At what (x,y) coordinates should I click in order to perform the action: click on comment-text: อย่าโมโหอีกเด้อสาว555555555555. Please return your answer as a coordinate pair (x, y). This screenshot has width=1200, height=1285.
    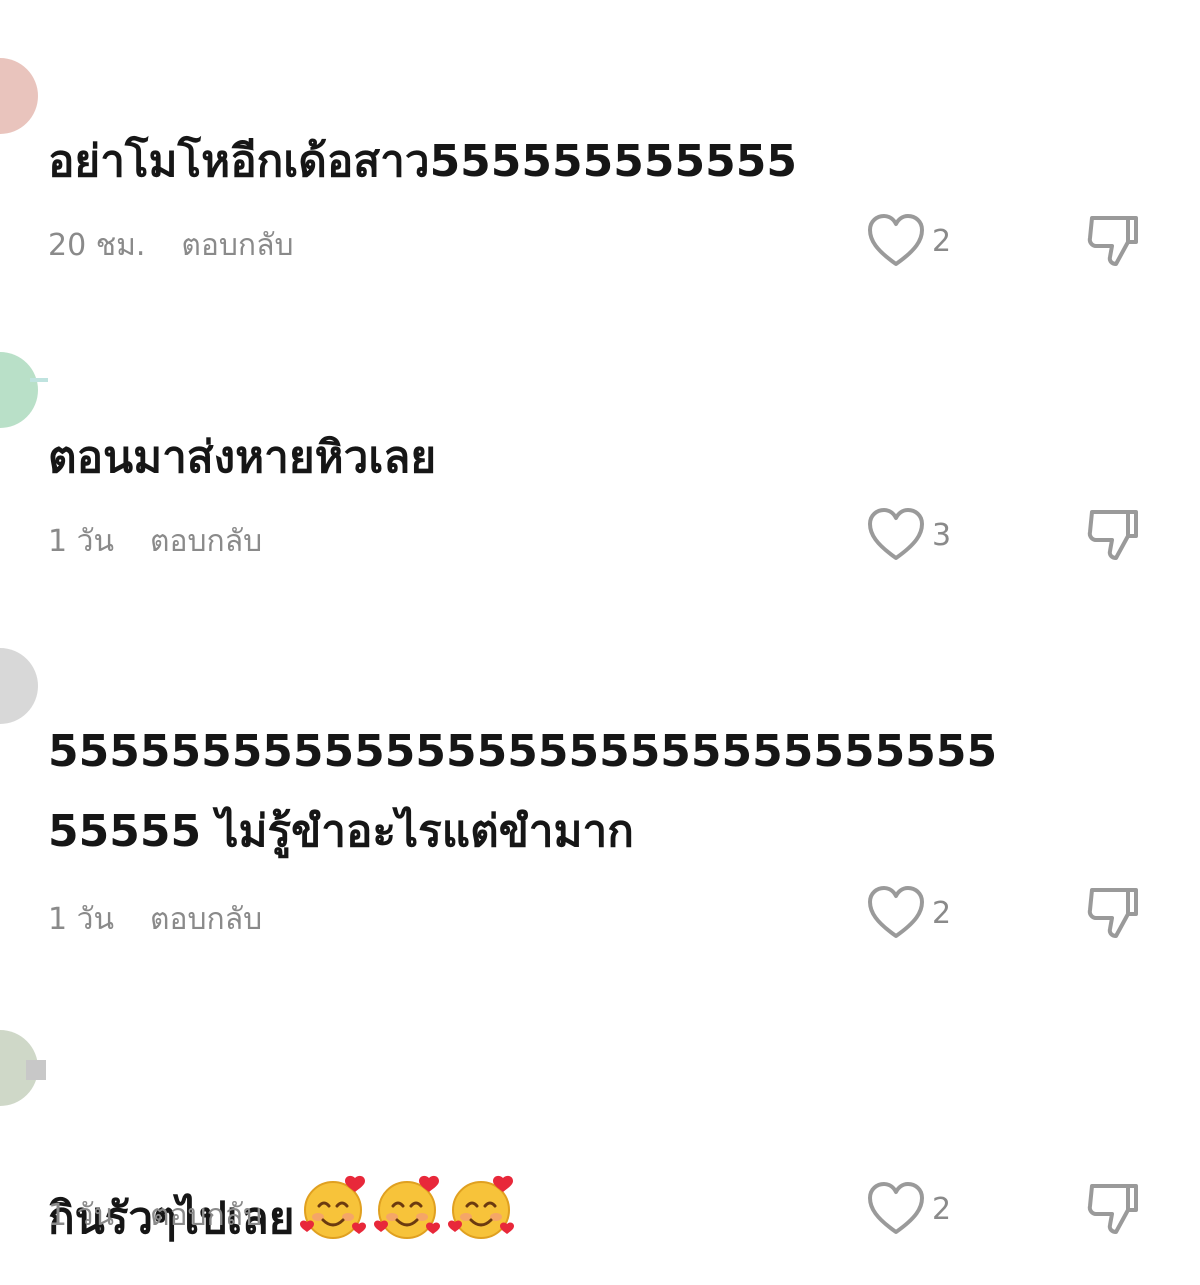
    Looking at the image, I should click on (422, 161).